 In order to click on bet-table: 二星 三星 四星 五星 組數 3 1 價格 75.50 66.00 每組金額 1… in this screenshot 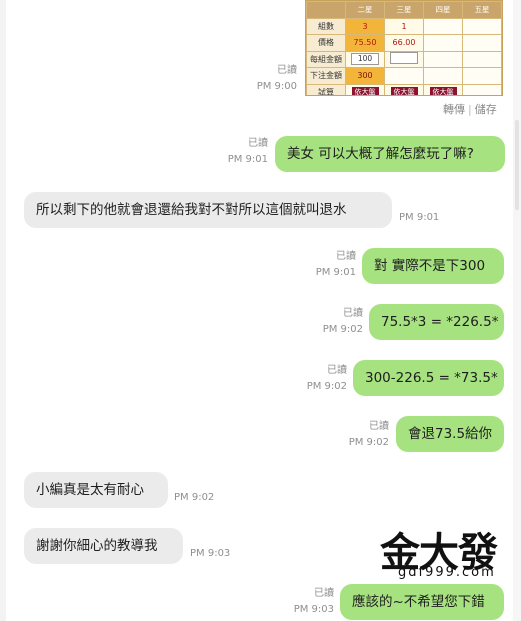, I will do `click(404, 48)`.